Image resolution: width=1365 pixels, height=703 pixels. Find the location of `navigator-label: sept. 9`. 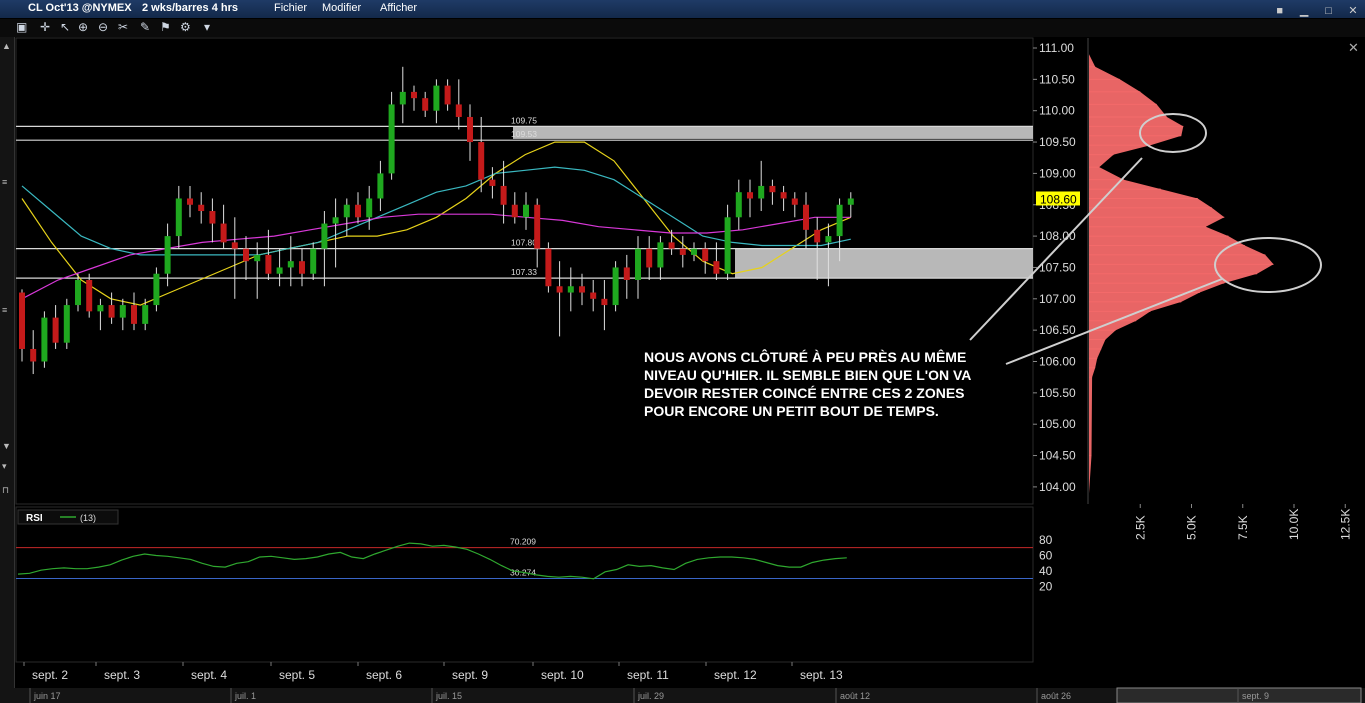

navigator-label: sept. 9 is located at coordinates (1255, 696).